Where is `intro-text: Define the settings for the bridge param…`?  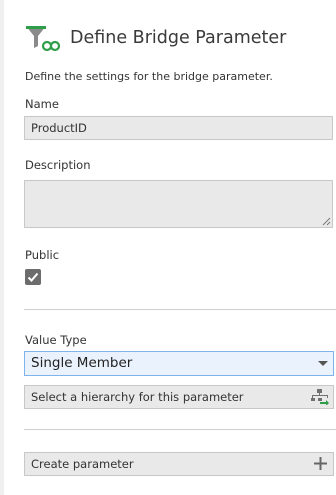 intro-text: Define the settings for the bridge param… is located at coordinates (149, 76).